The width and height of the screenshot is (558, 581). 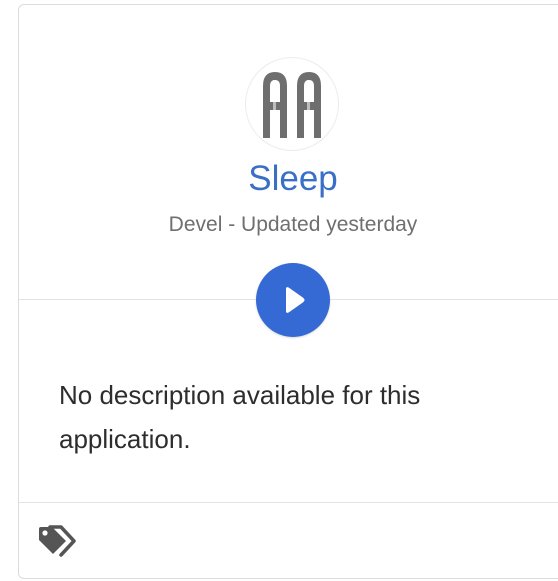 I want to click on footer-divider, so click(x=288, y=502).